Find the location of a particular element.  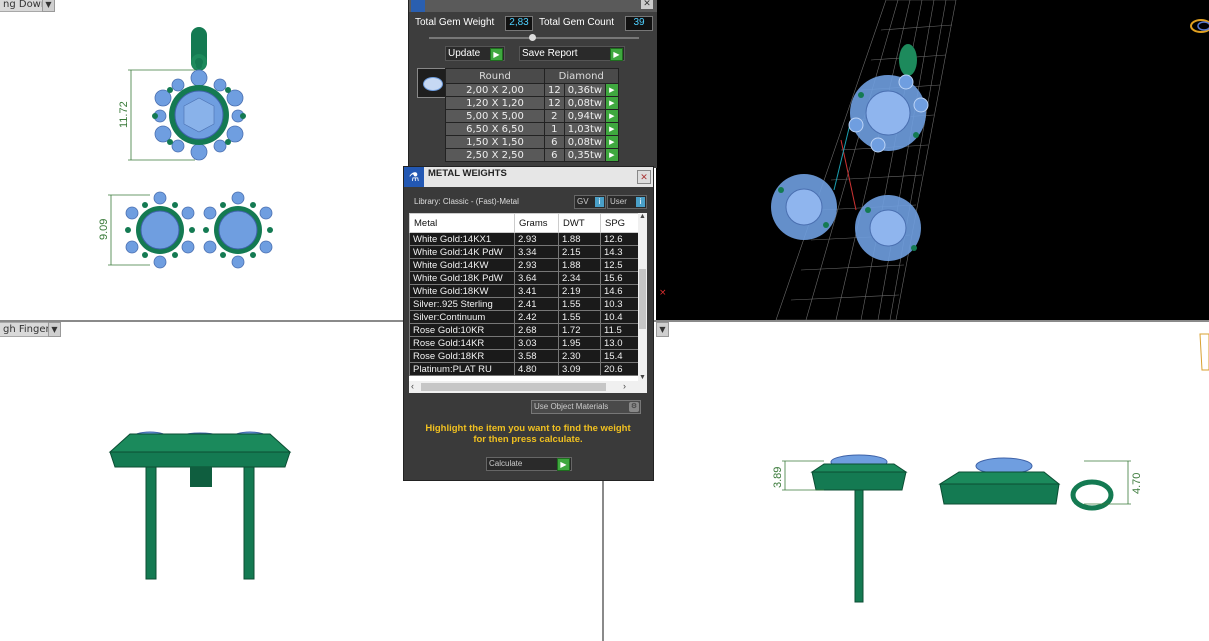

gem-row: 1,20 X 1,20 12 0,08tw ▶ is located at coordinates (532, 103).